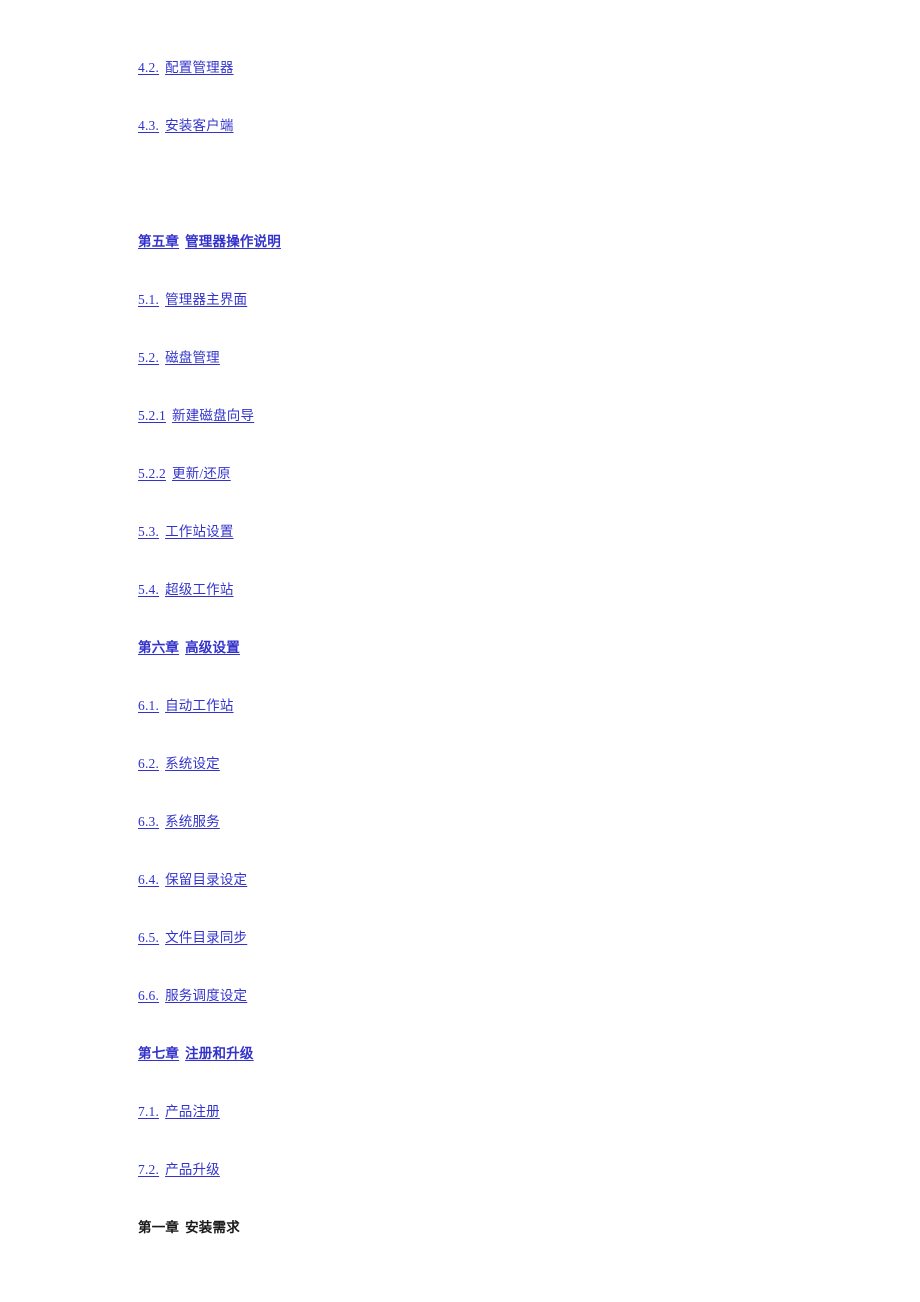  I want to click on toc-entry-label: 管理器操作说明, so click(233, 241).